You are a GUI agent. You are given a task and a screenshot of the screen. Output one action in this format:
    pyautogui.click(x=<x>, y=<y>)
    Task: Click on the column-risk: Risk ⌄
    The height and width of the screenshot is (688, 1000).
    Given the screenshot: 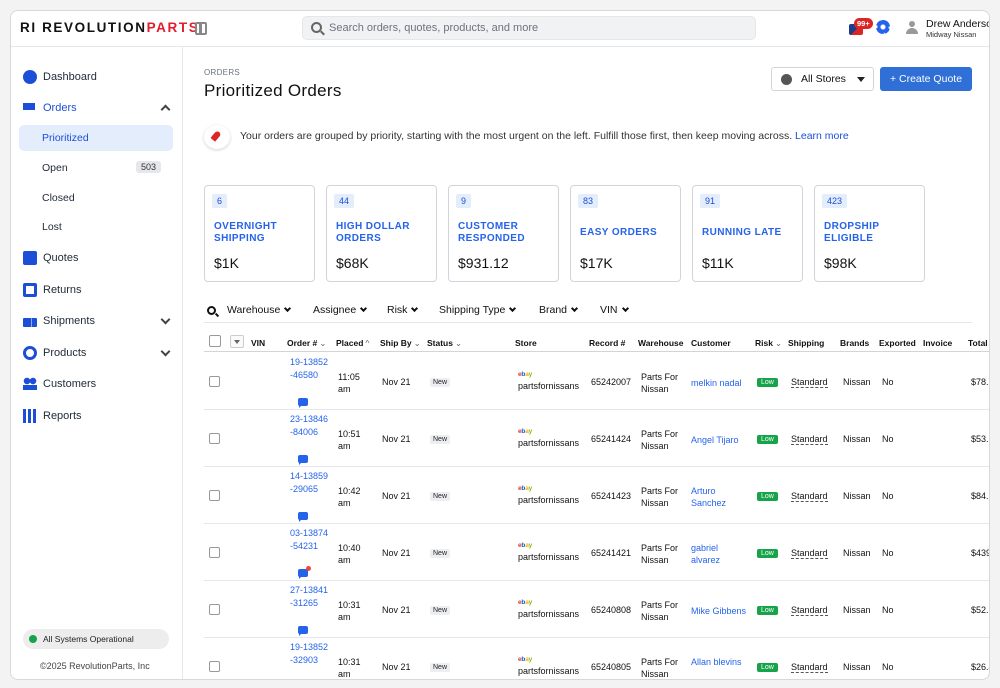 What is the action you would take?
    pyautogui.click(x=768, y=343)
    